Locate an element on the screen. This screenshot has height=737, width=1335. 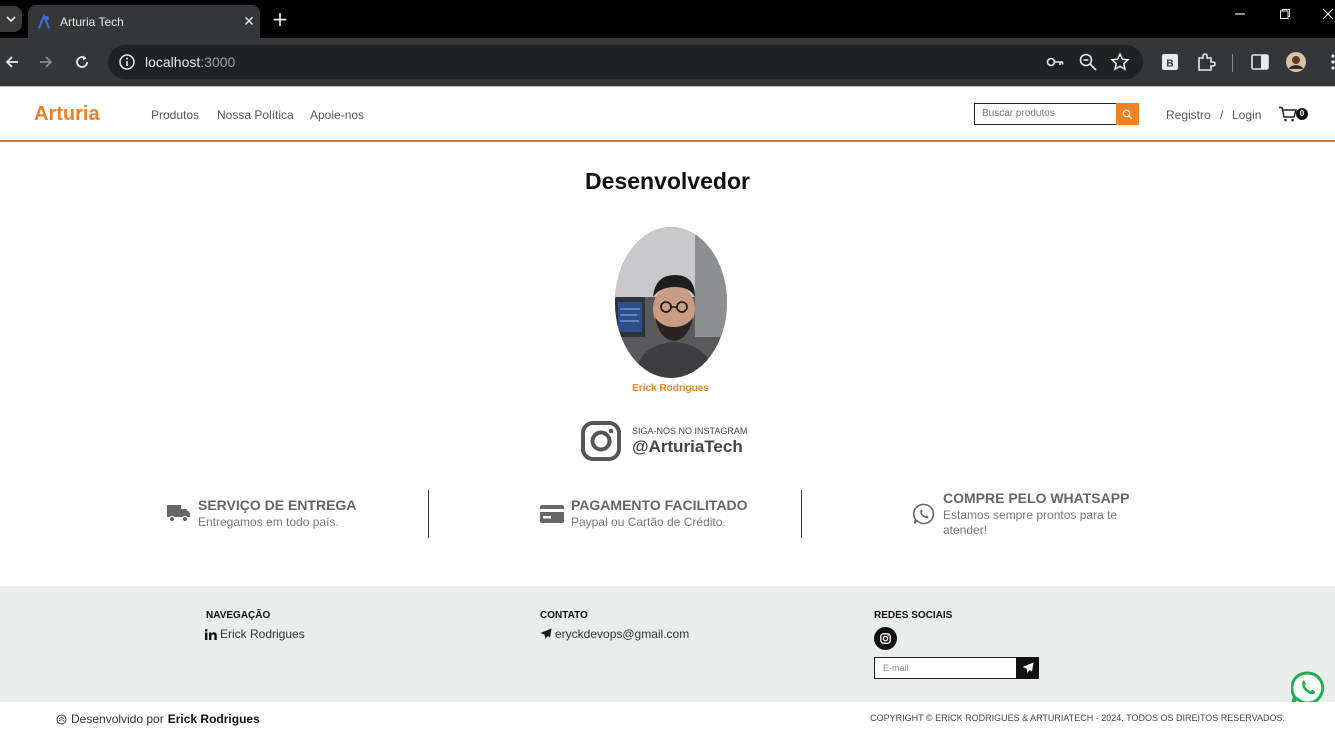
footer-email-link: eryckdevops@gmail.com is located at coordinates (614, 634).